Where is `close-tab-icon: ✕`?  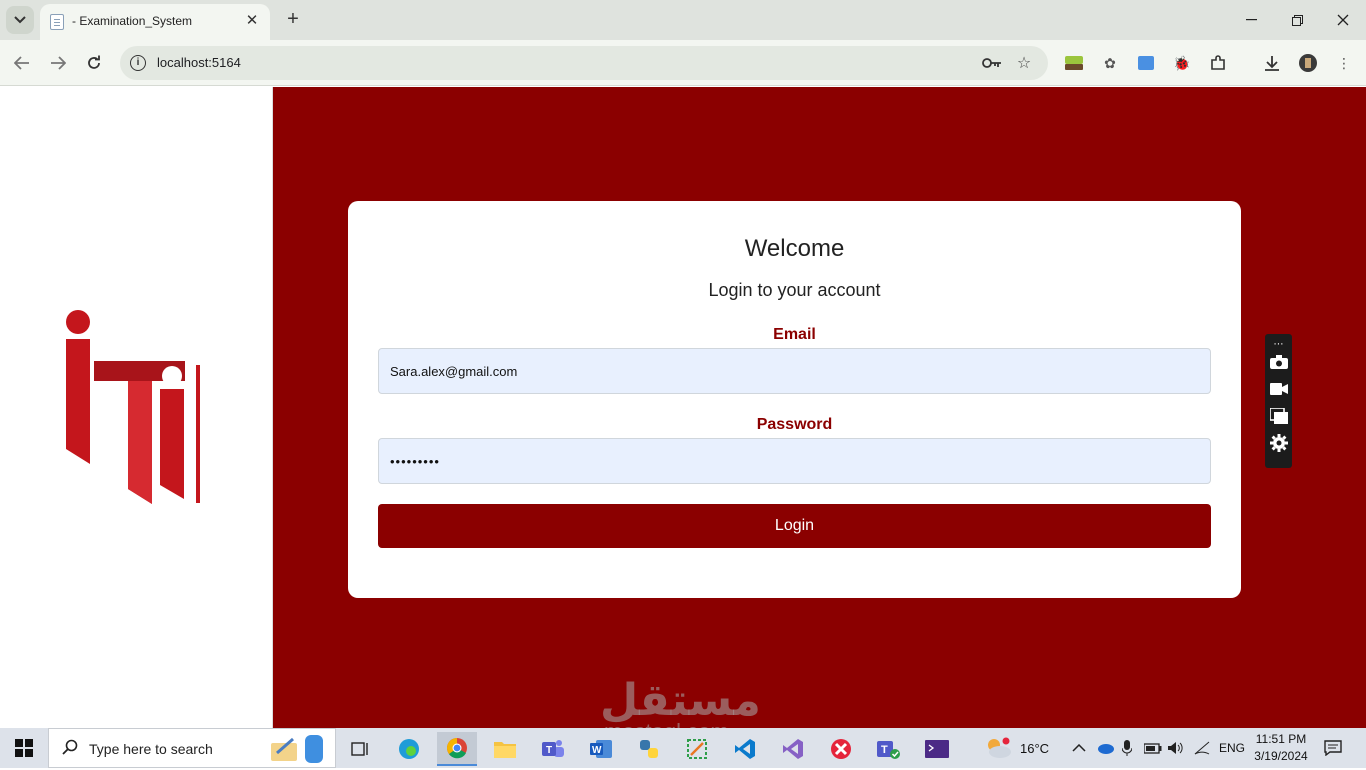
close-tab-icon: ✕ is located at coordinates (252, 21).